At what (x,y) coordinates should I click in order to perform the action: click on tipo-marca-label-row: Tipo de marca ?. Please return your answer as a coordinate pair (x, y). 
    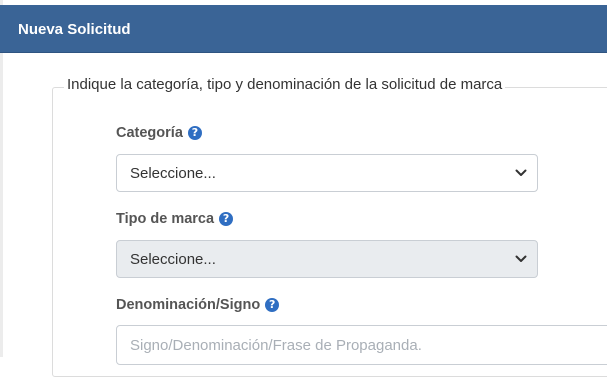
    Looking at the image, I should click on (175, 219).